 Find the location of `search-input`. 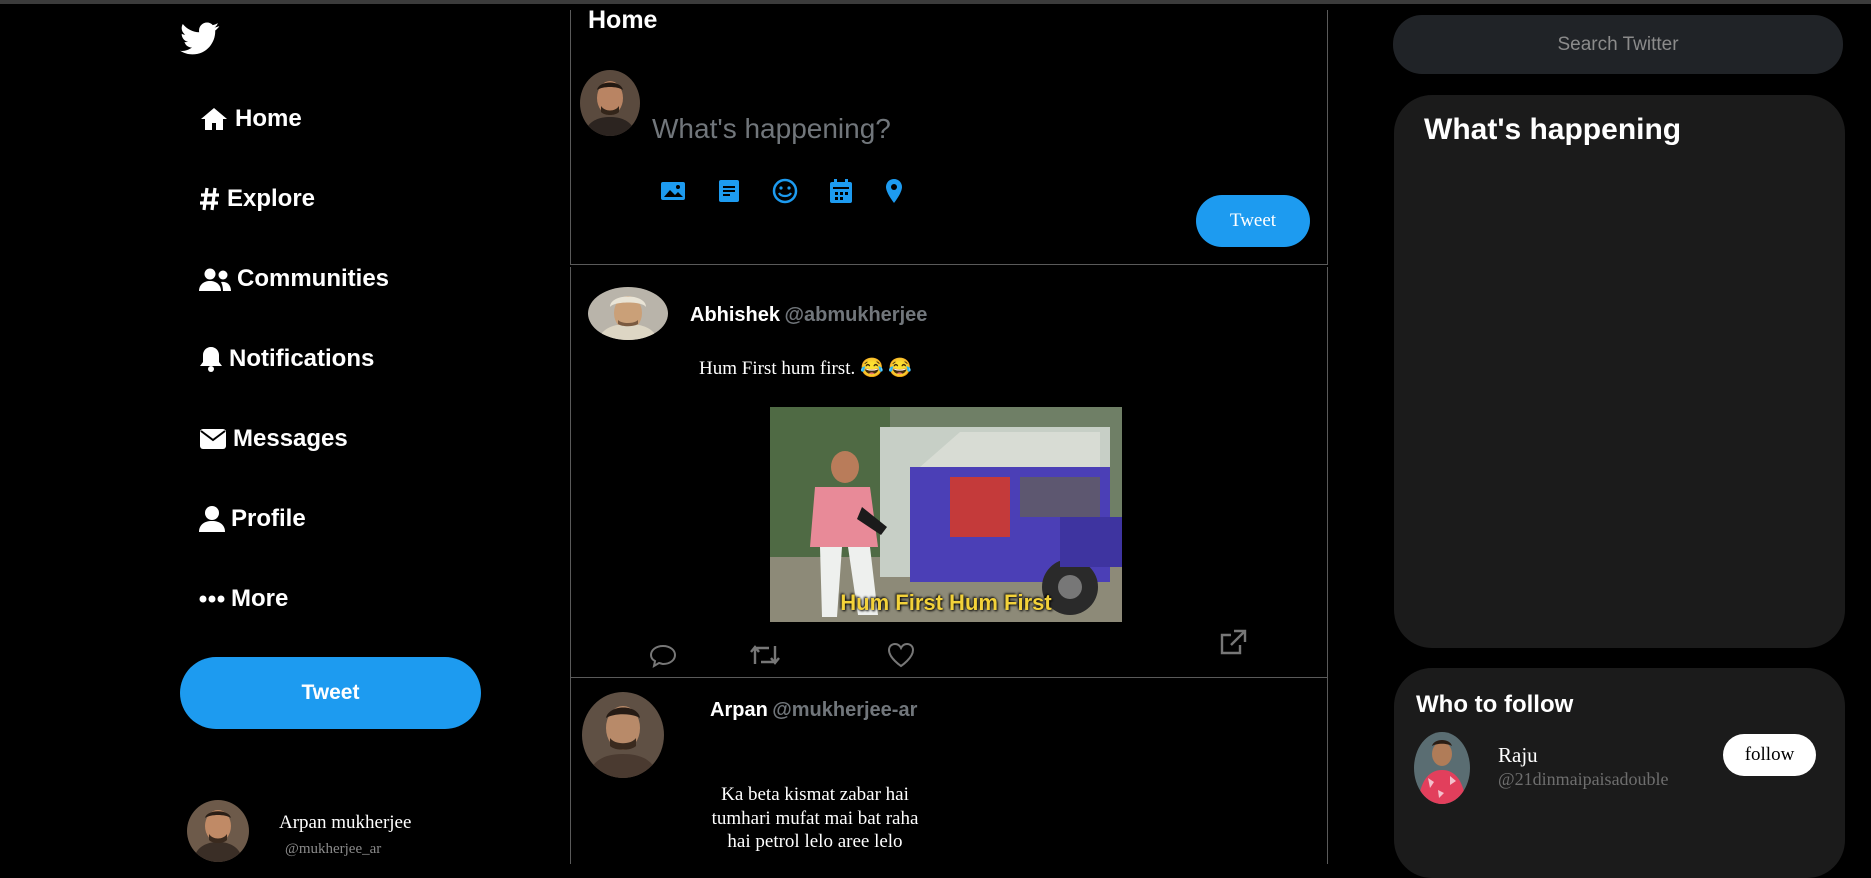

search-input is located at coordinates (1618, 44).